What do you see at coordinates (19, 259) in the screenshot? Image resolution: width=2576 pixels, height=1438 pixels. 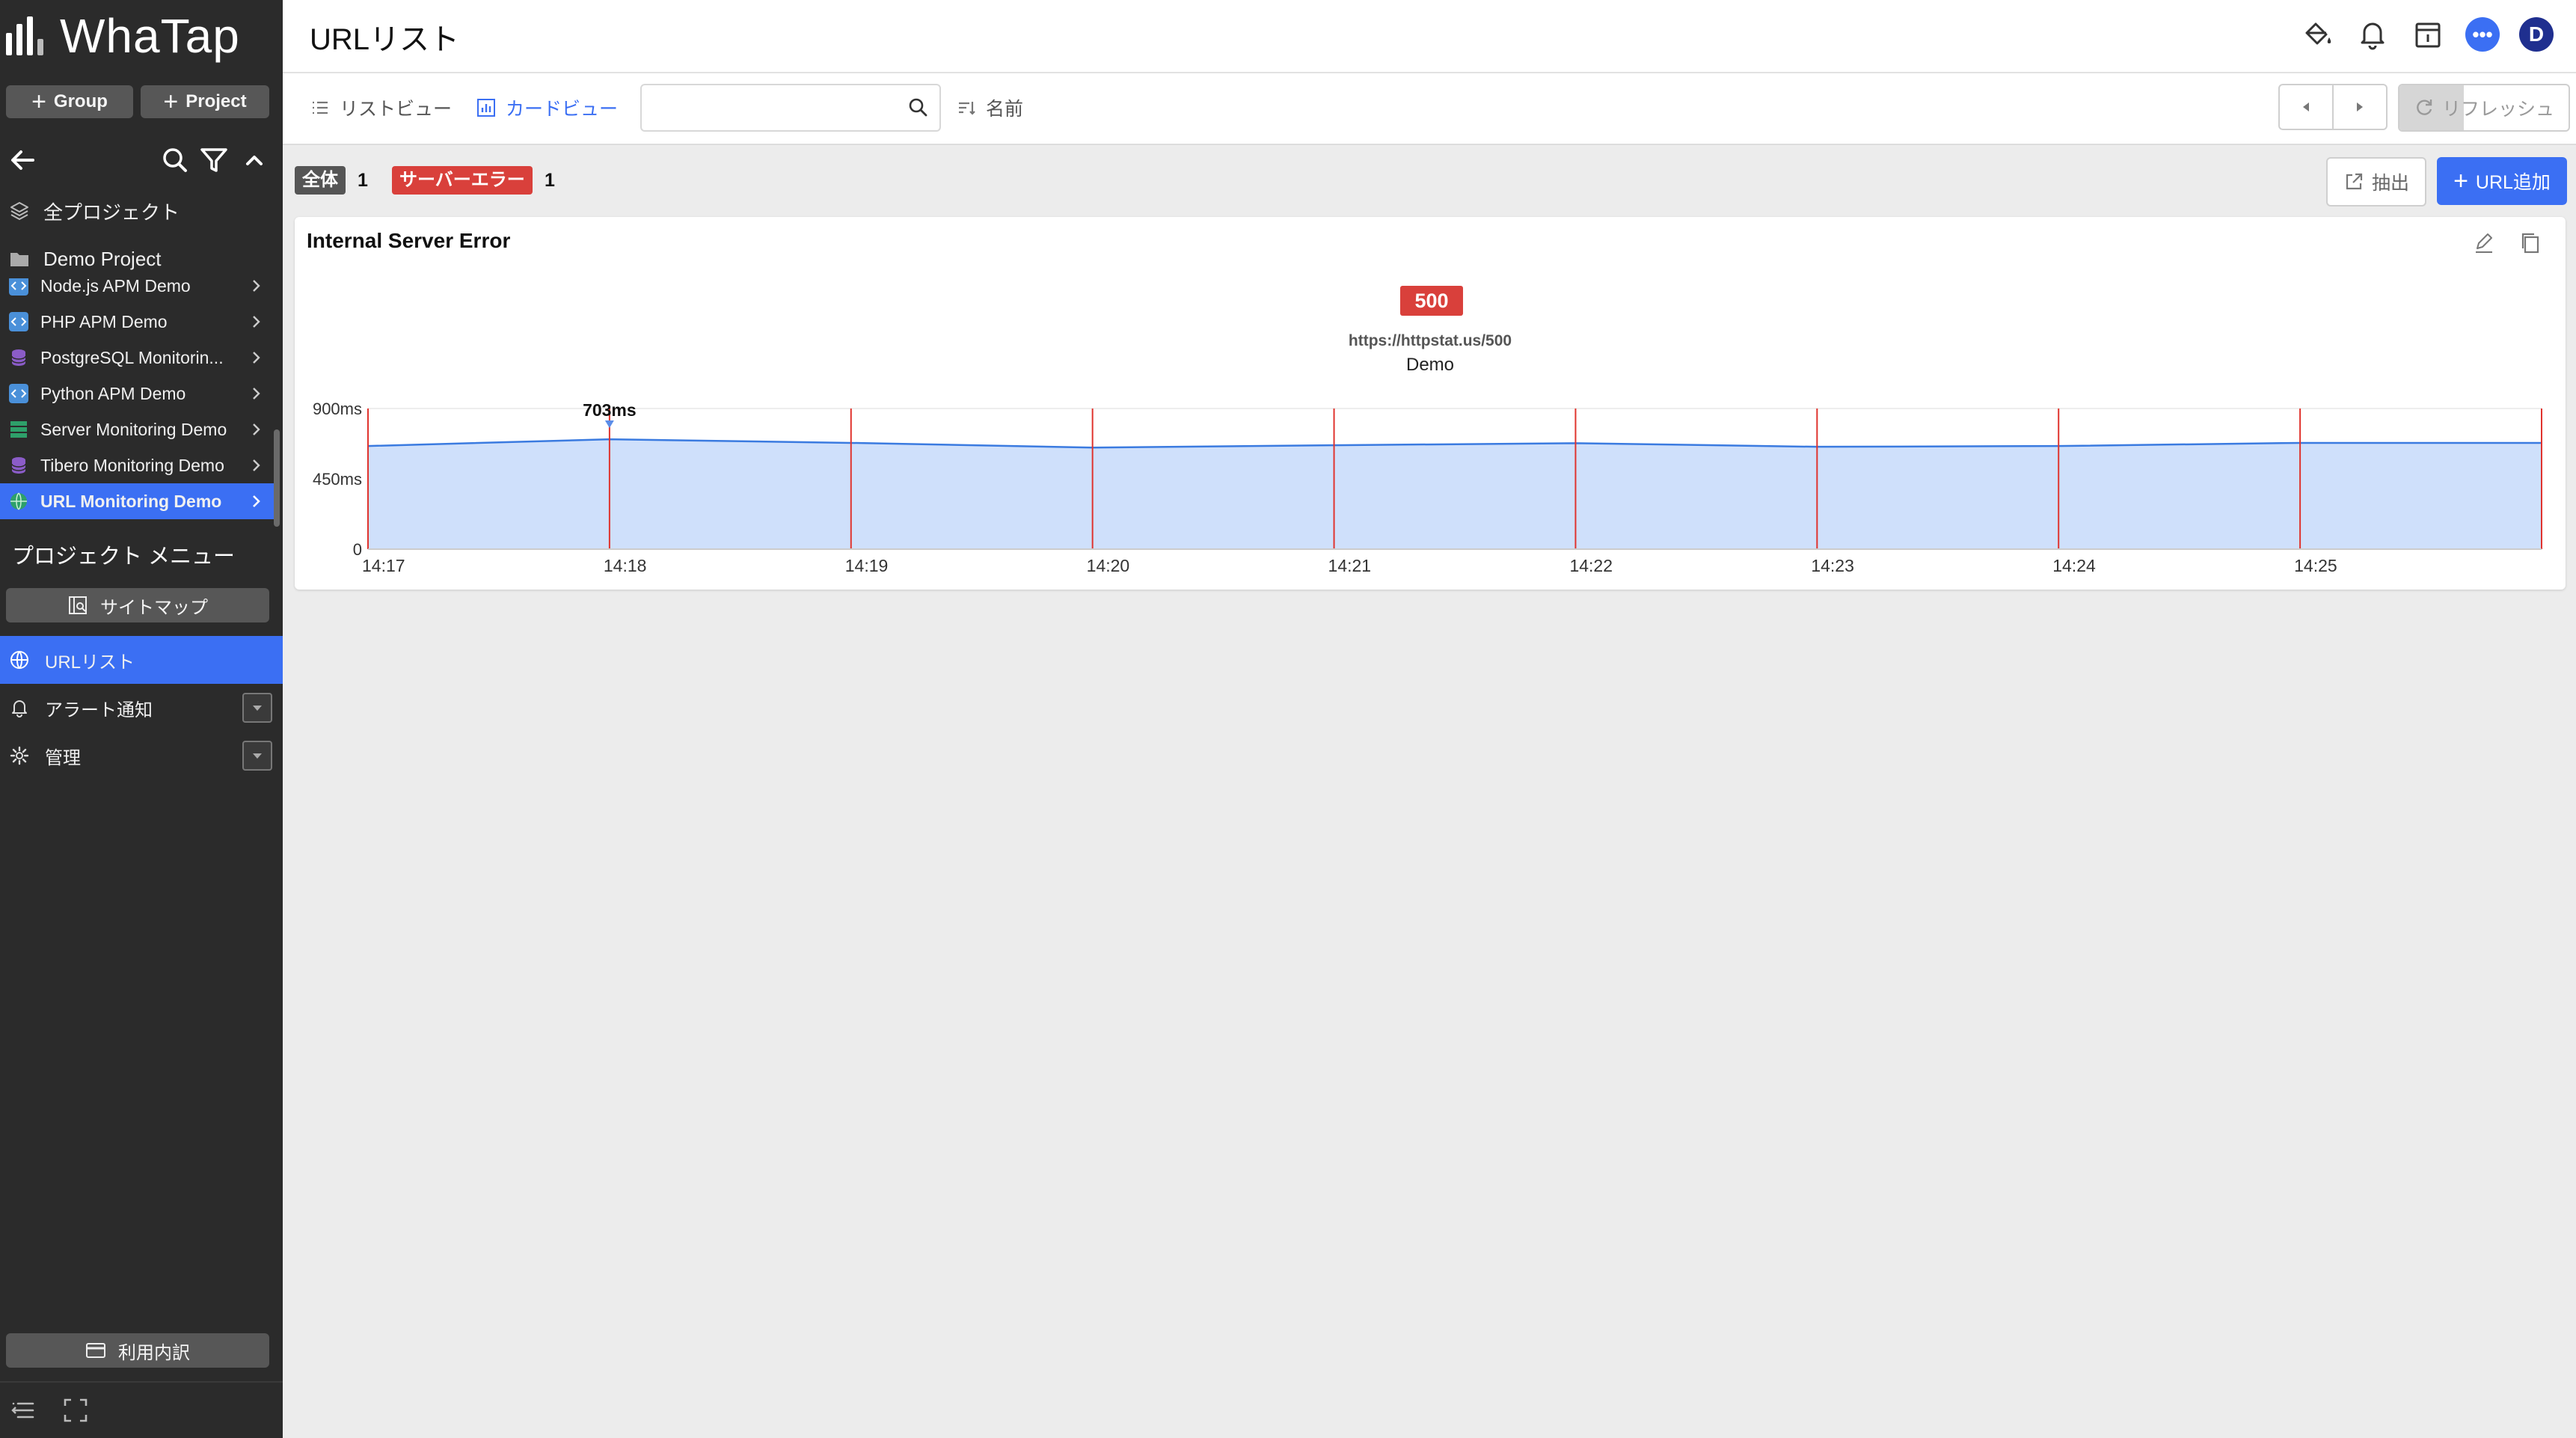 I see `folder-icon` at bounding box center [19, 259].